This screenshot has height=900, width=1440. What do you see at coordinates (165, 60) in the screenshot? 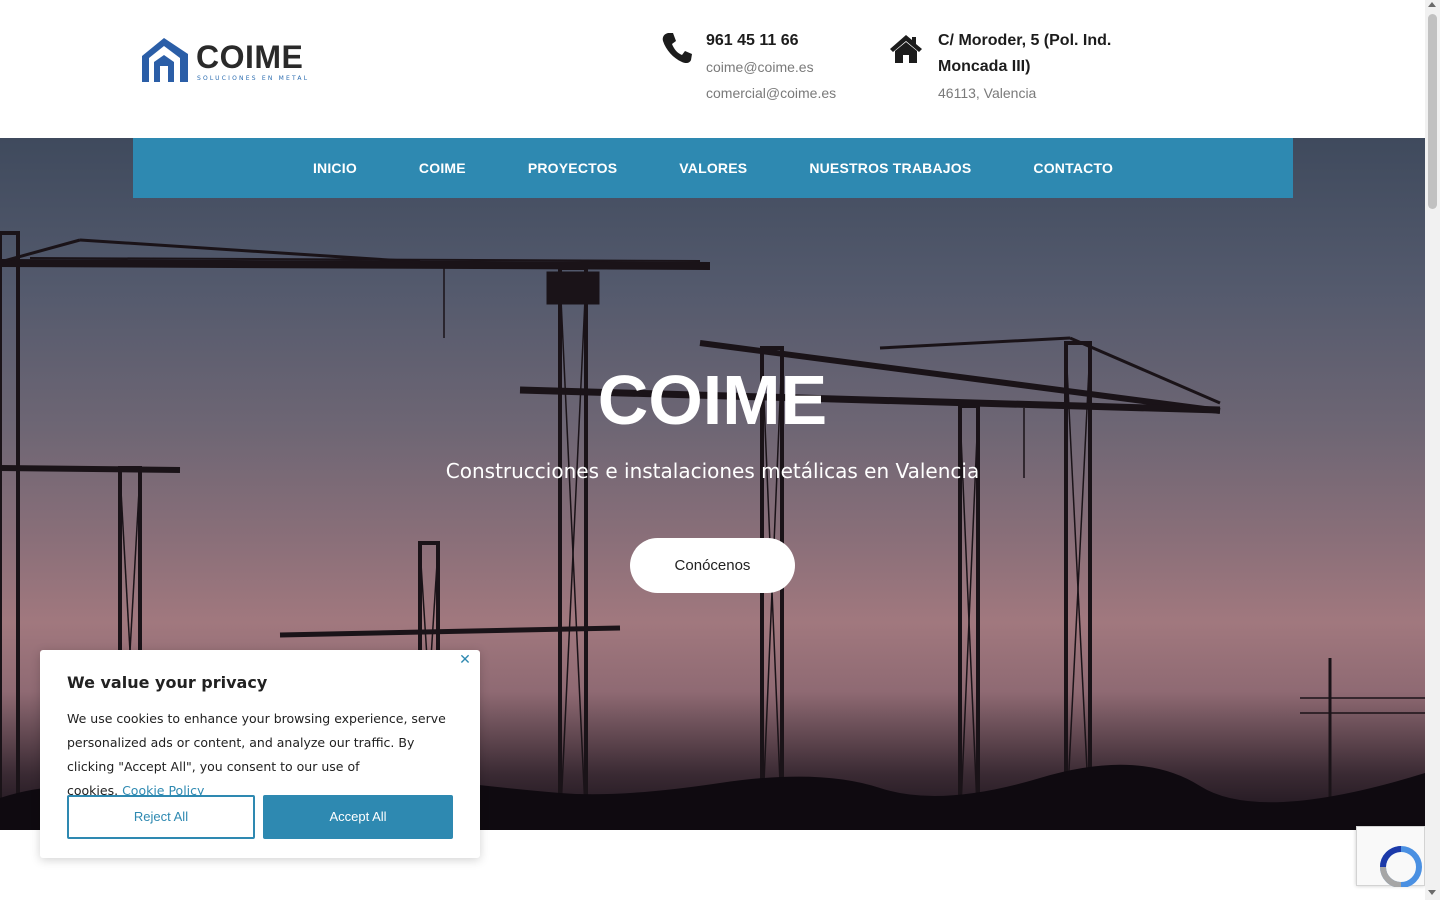
I see `house-logo-icon` at bounding box center [165, 60].